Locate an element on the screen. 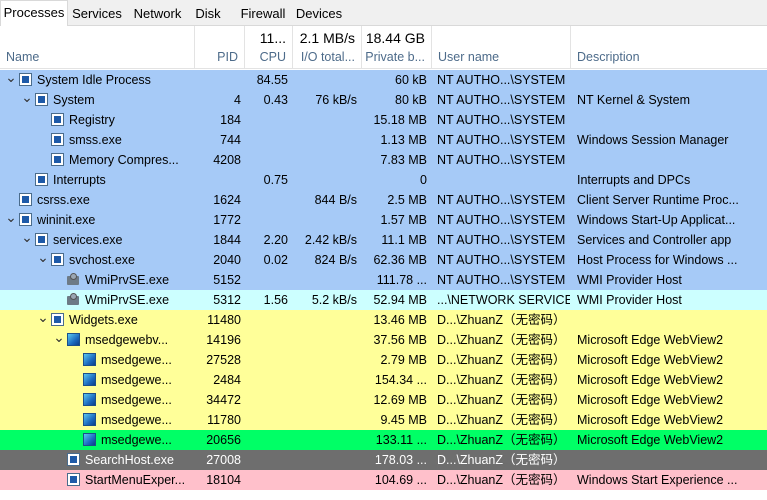  column-user-name: User name is located at coordinates (501, 47).